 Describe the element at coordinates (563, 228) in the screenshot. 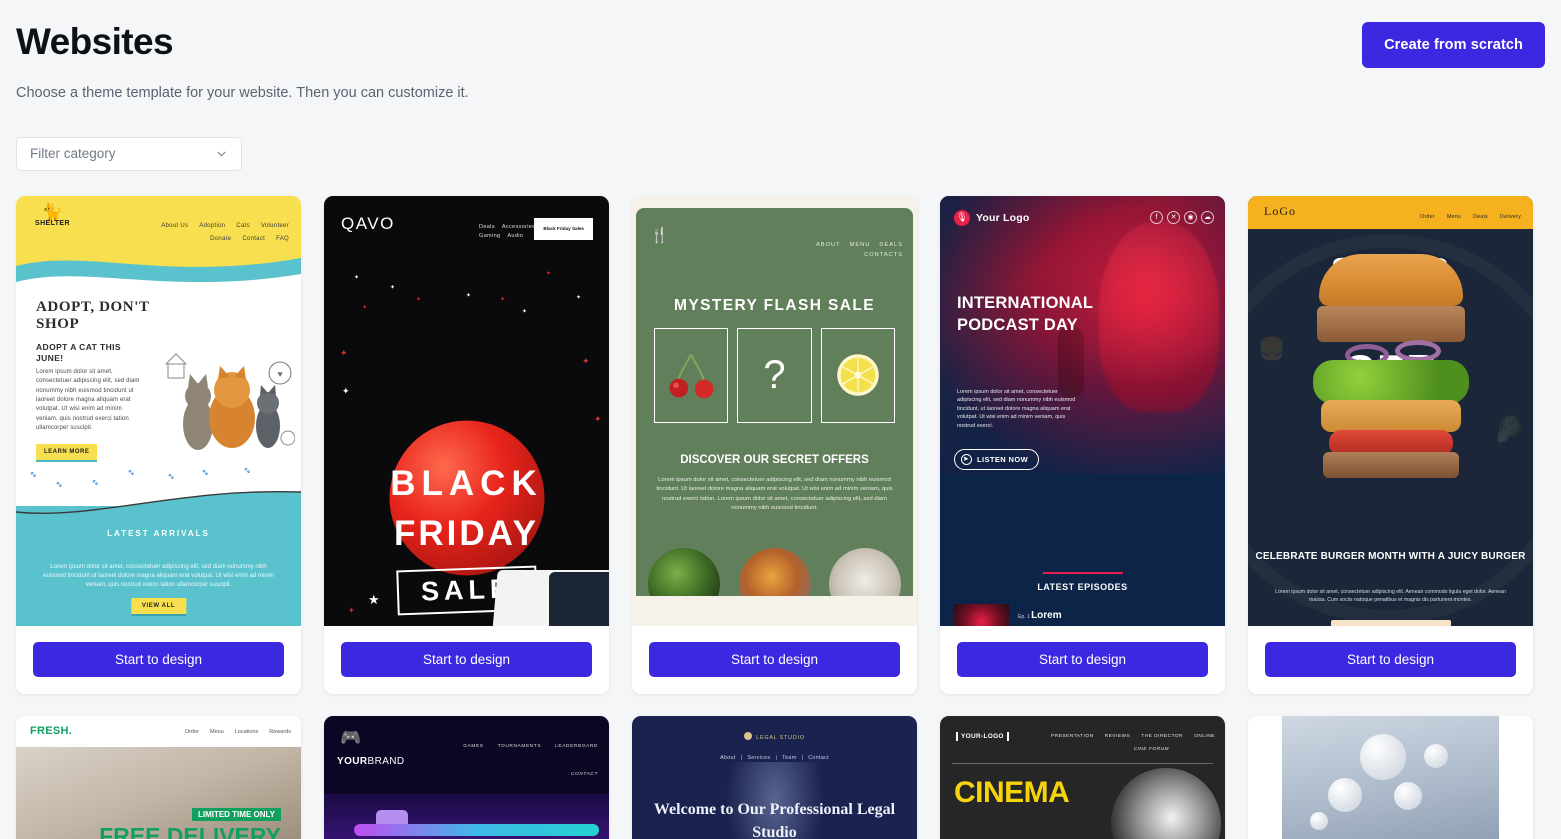

I see `black-friday-sales-badge: Black Friday Sales` at that location.